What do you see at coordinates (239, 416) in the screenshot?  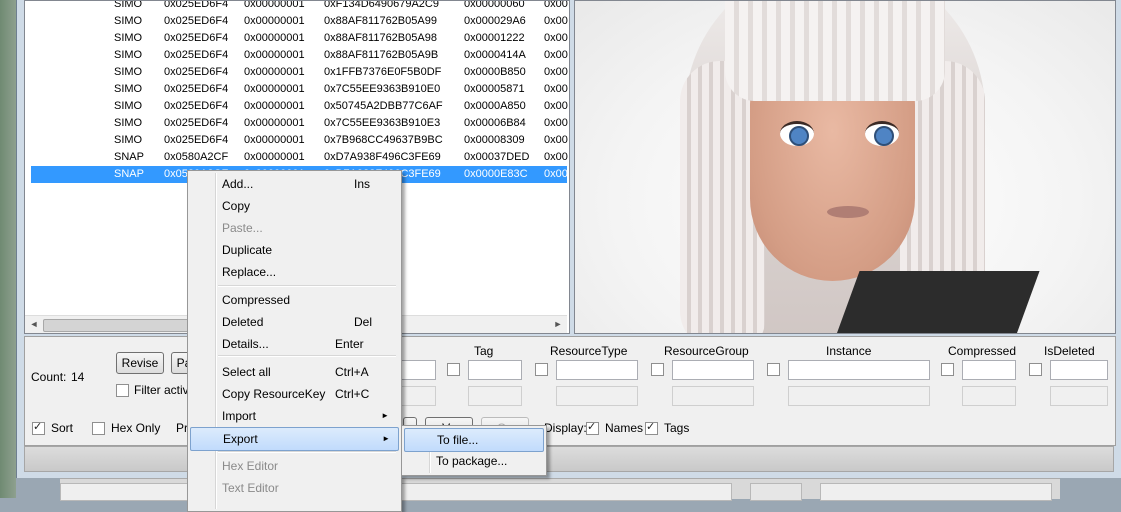 I see `menu-item-label: Import` at bounding box center [239, 416].